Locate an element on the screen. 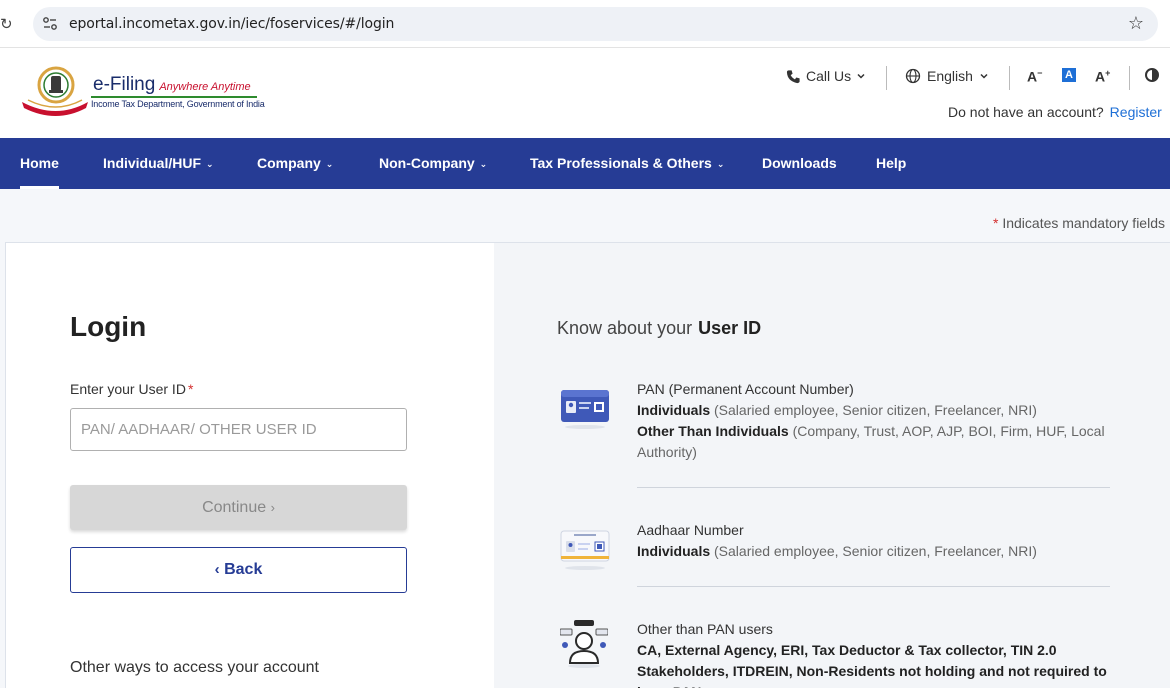 This screenshot has width=1170, height=688. logo-tagline: Anywhere Anytime is located at coordinates (205, 87).